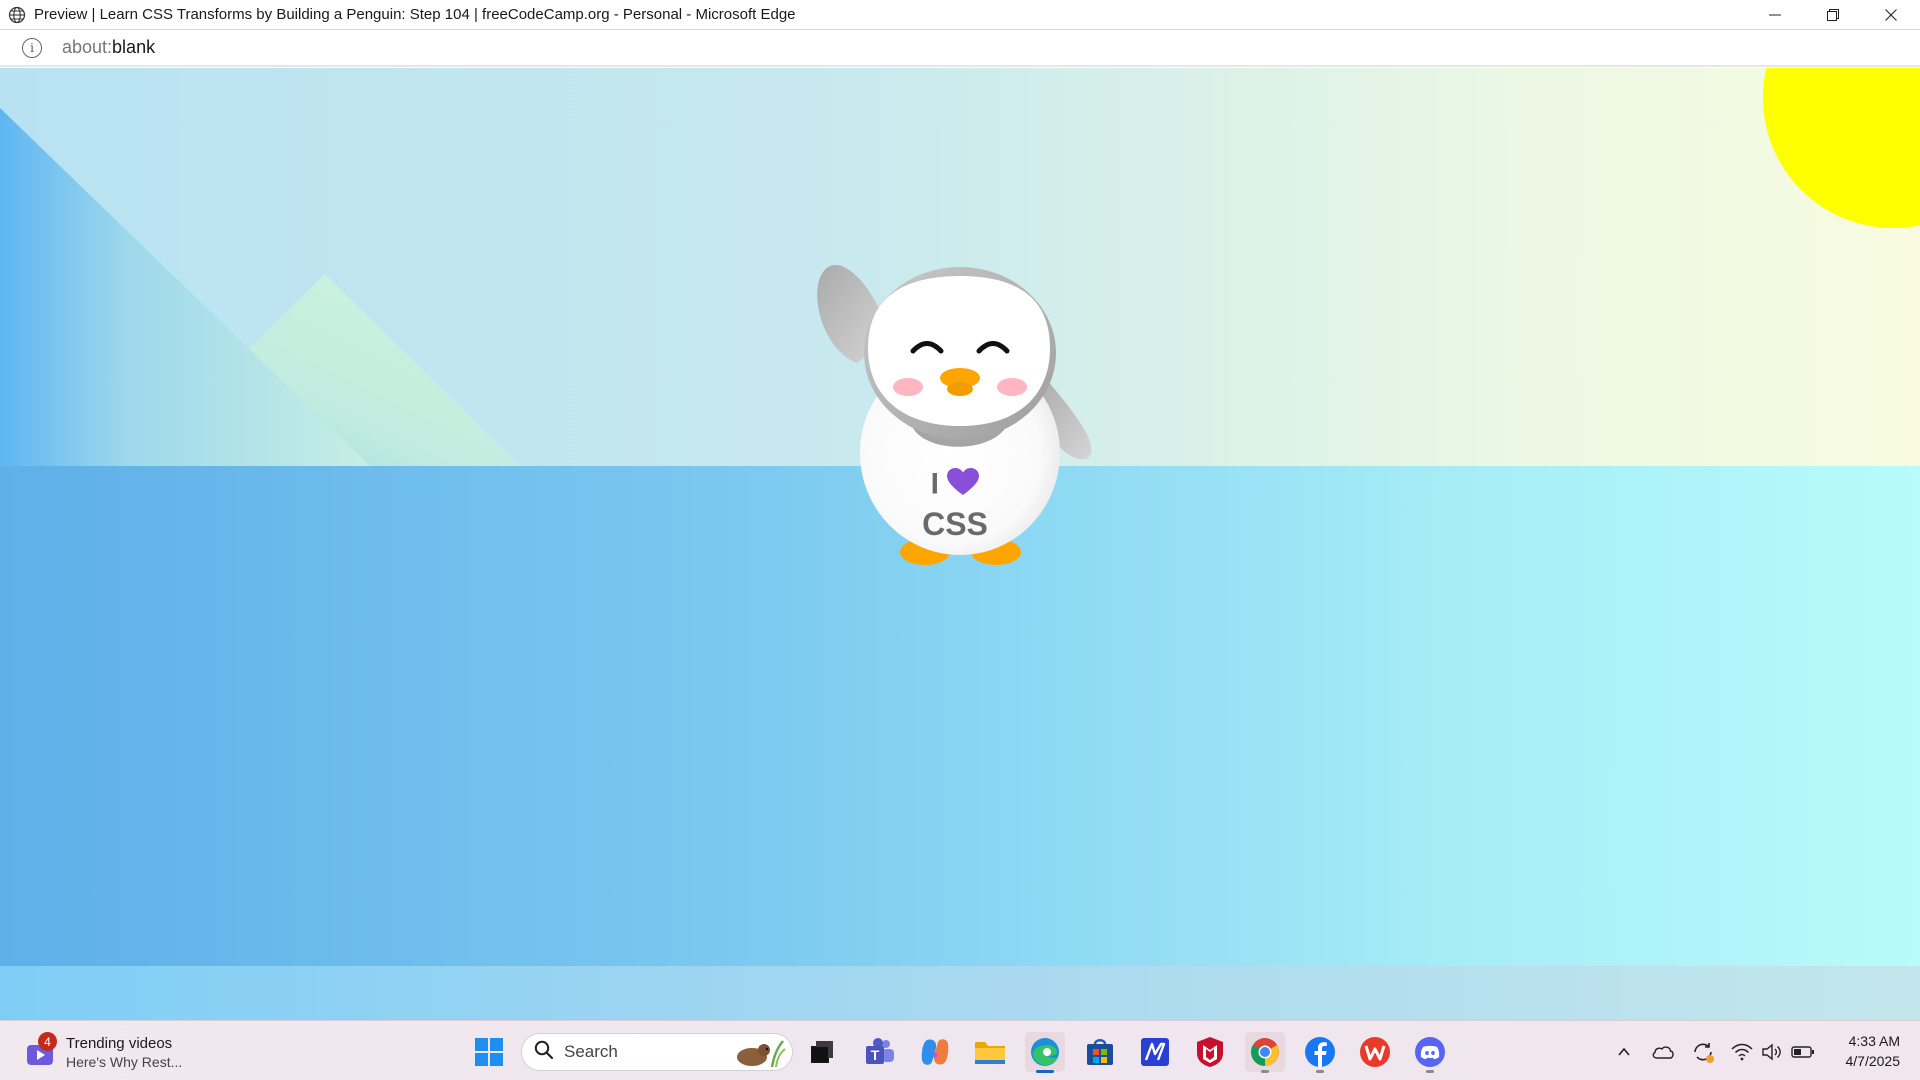  I want to click on video-icon: 4, so click(40, 1050).